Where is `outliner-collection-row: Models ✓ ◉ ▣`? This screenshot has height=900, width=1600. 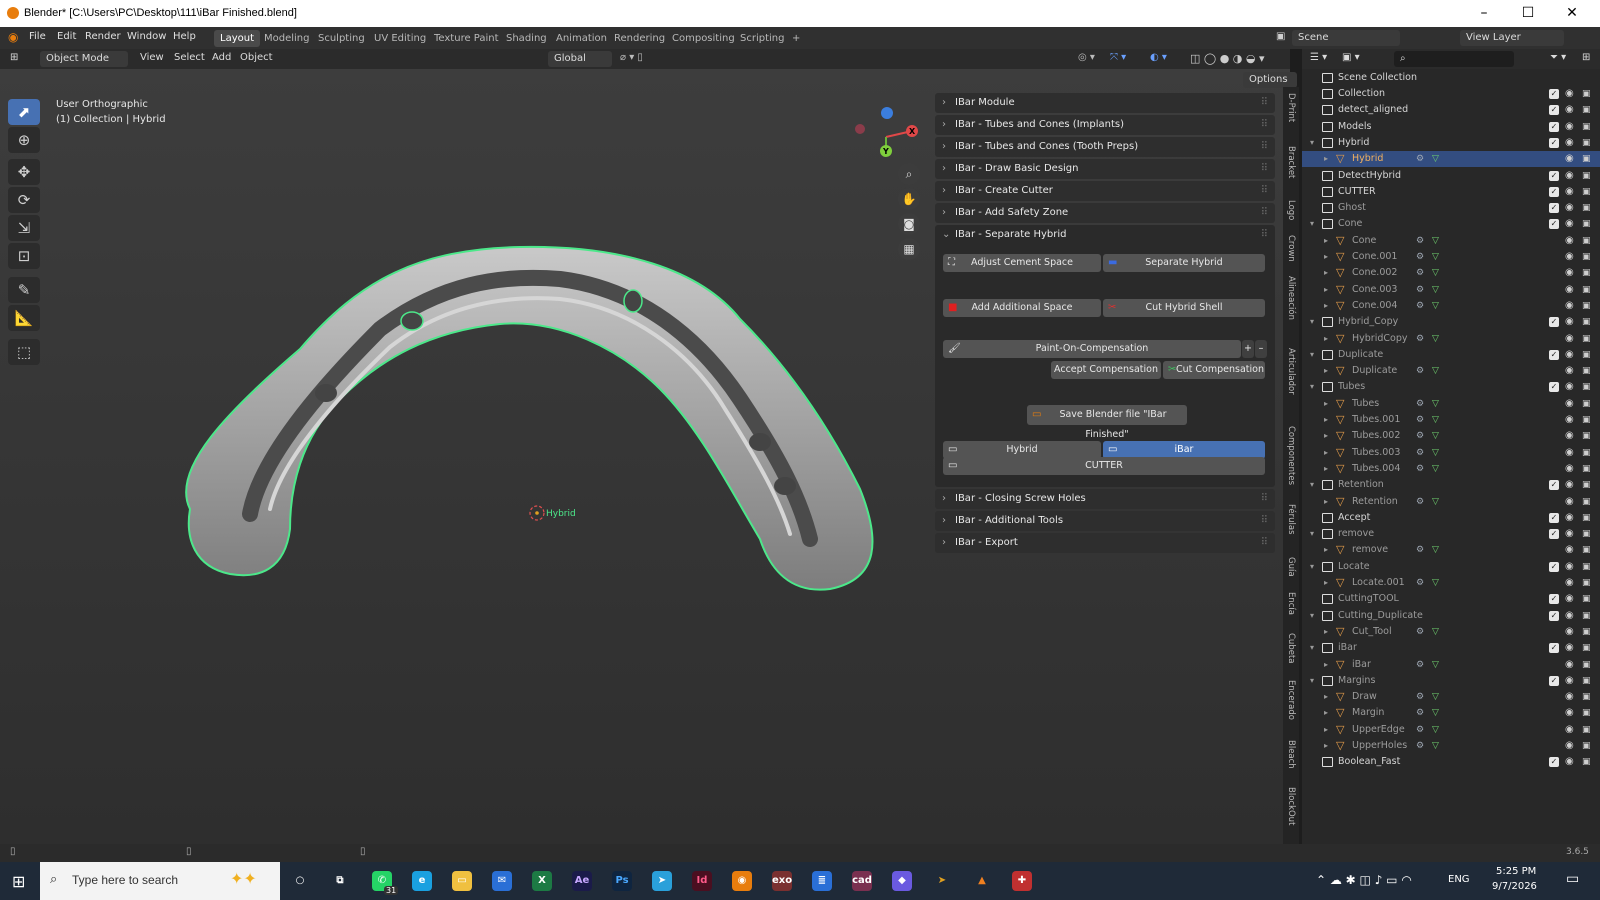 outliner-collection-row: Models ✓ ◉ ▣ is located at coordinates (1451, 127).